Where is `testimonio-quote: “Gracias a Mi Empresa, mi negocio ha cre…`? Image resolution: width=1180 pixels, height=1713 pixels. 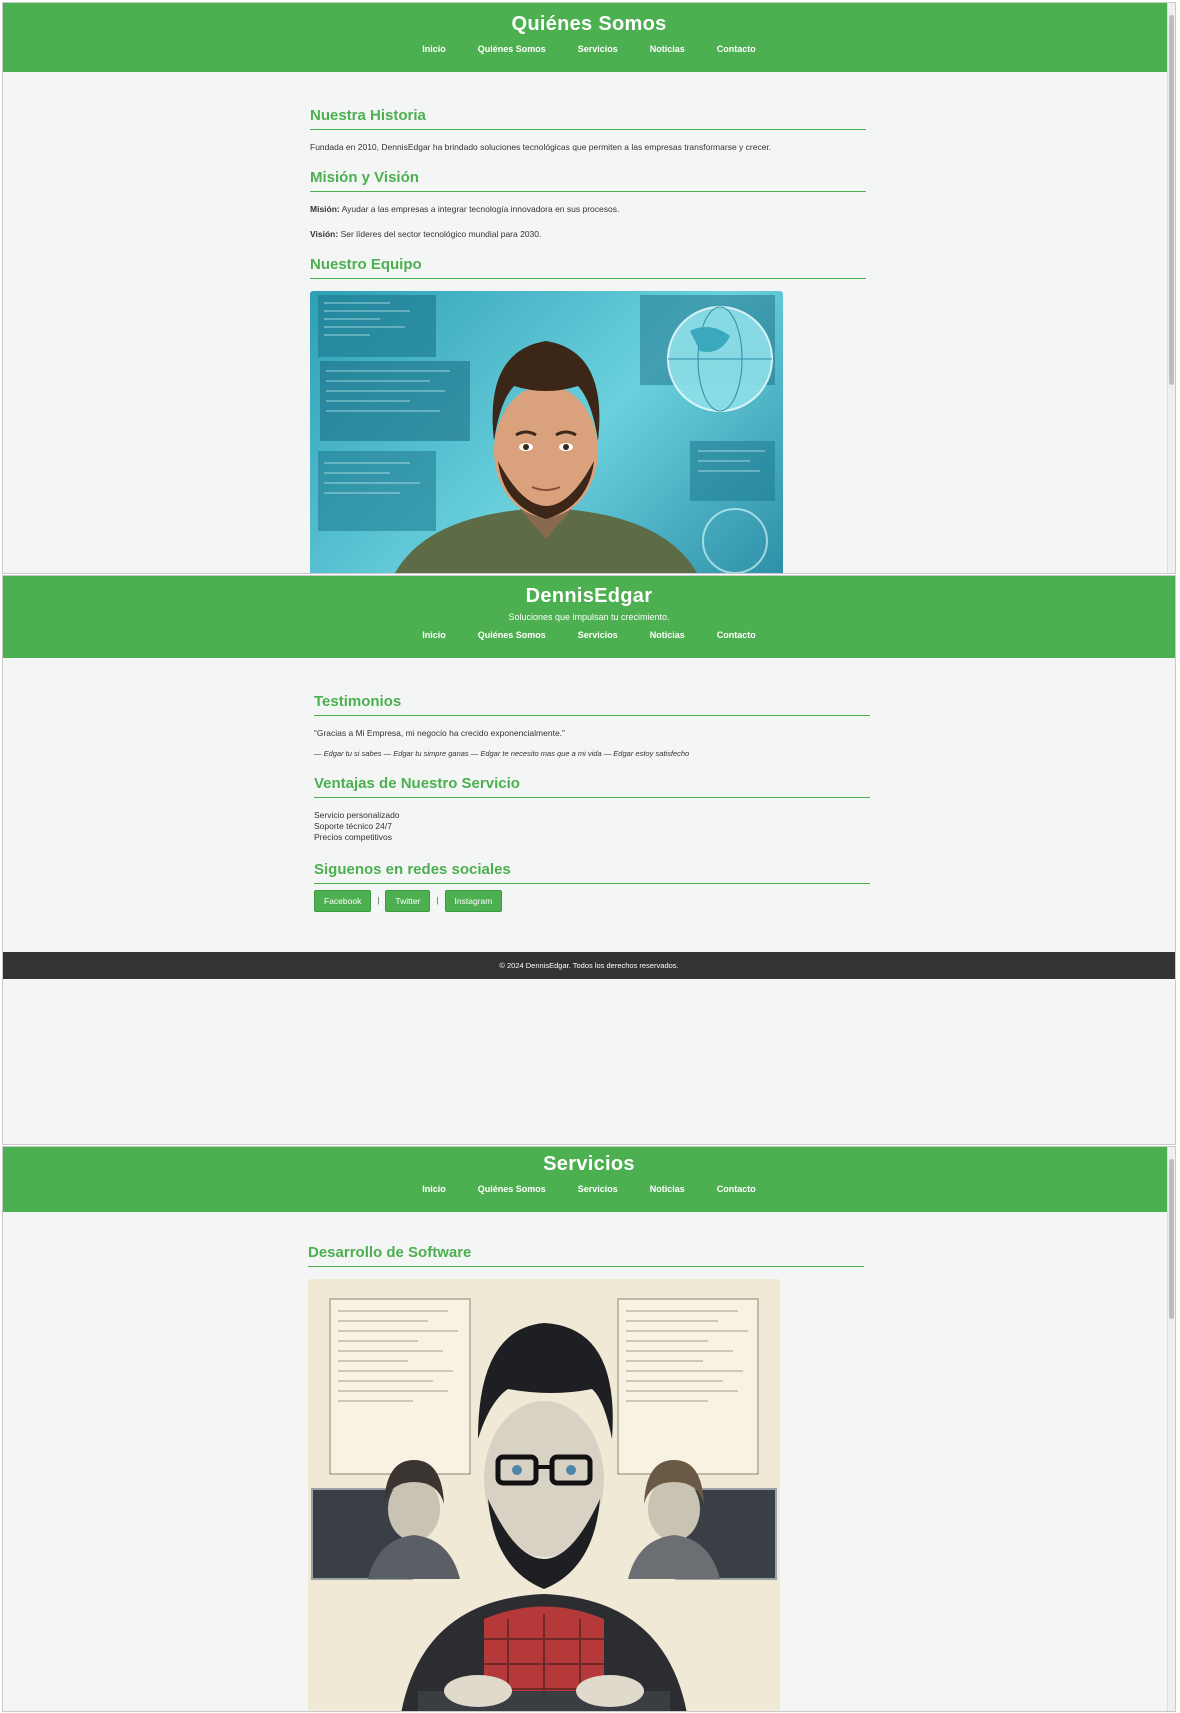
testimonio-quote: “Gracias a Mi Empresa, mi negocio ha cre… is located at coordinates (439, 733).